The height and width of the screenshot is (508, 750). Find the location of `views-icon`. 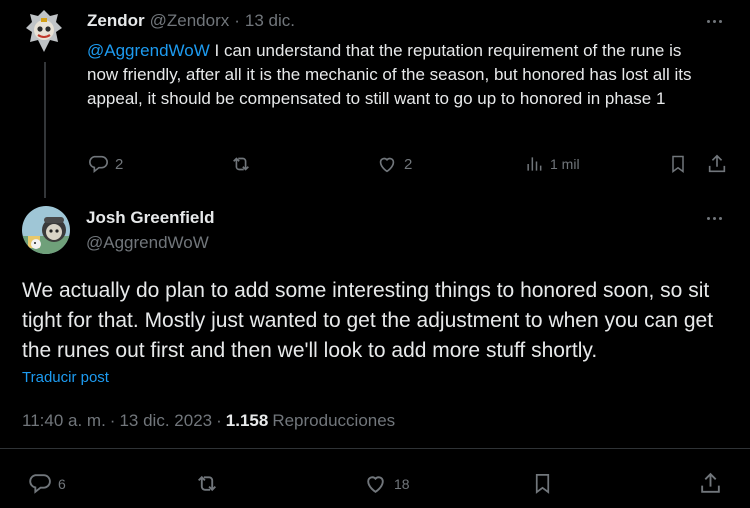

views-icon is located at coordinates (534, 164).